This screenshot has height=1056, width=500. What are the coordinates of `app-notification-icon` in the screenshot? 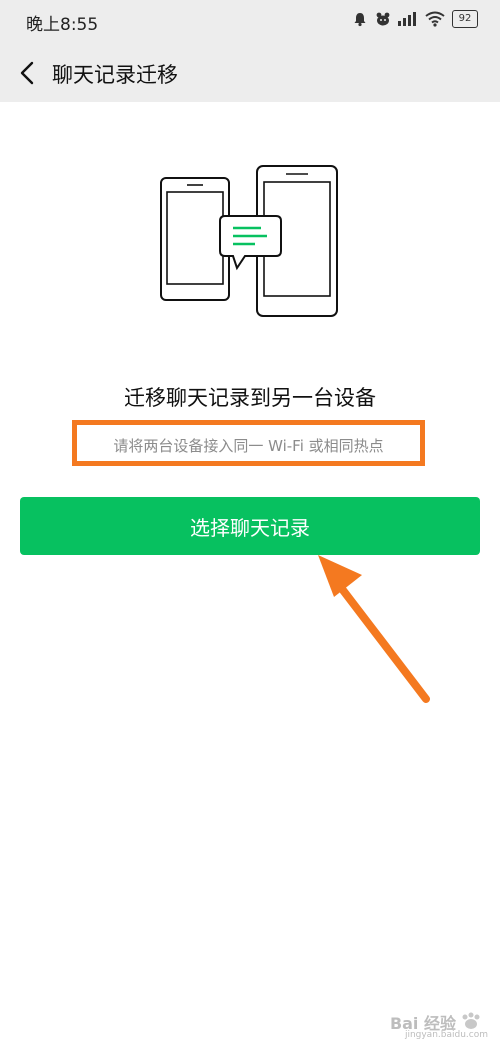 It's located at (383, 19).